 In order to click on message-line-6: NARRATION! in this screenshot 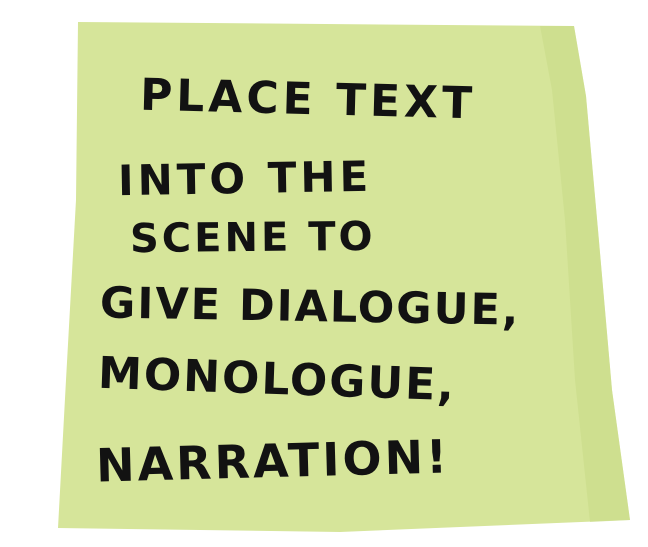, I will do `click(273, 461)`.